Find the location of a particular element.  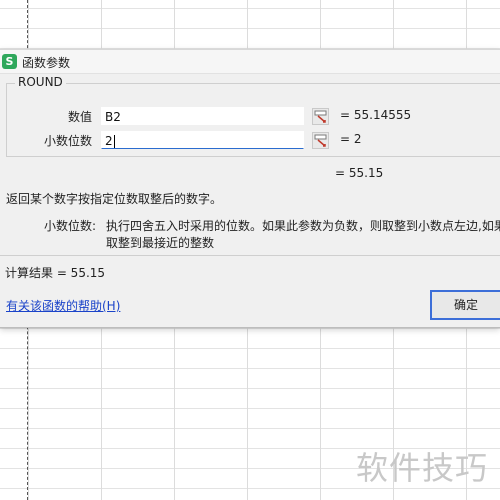

divider is located at coordinates (250, 255).